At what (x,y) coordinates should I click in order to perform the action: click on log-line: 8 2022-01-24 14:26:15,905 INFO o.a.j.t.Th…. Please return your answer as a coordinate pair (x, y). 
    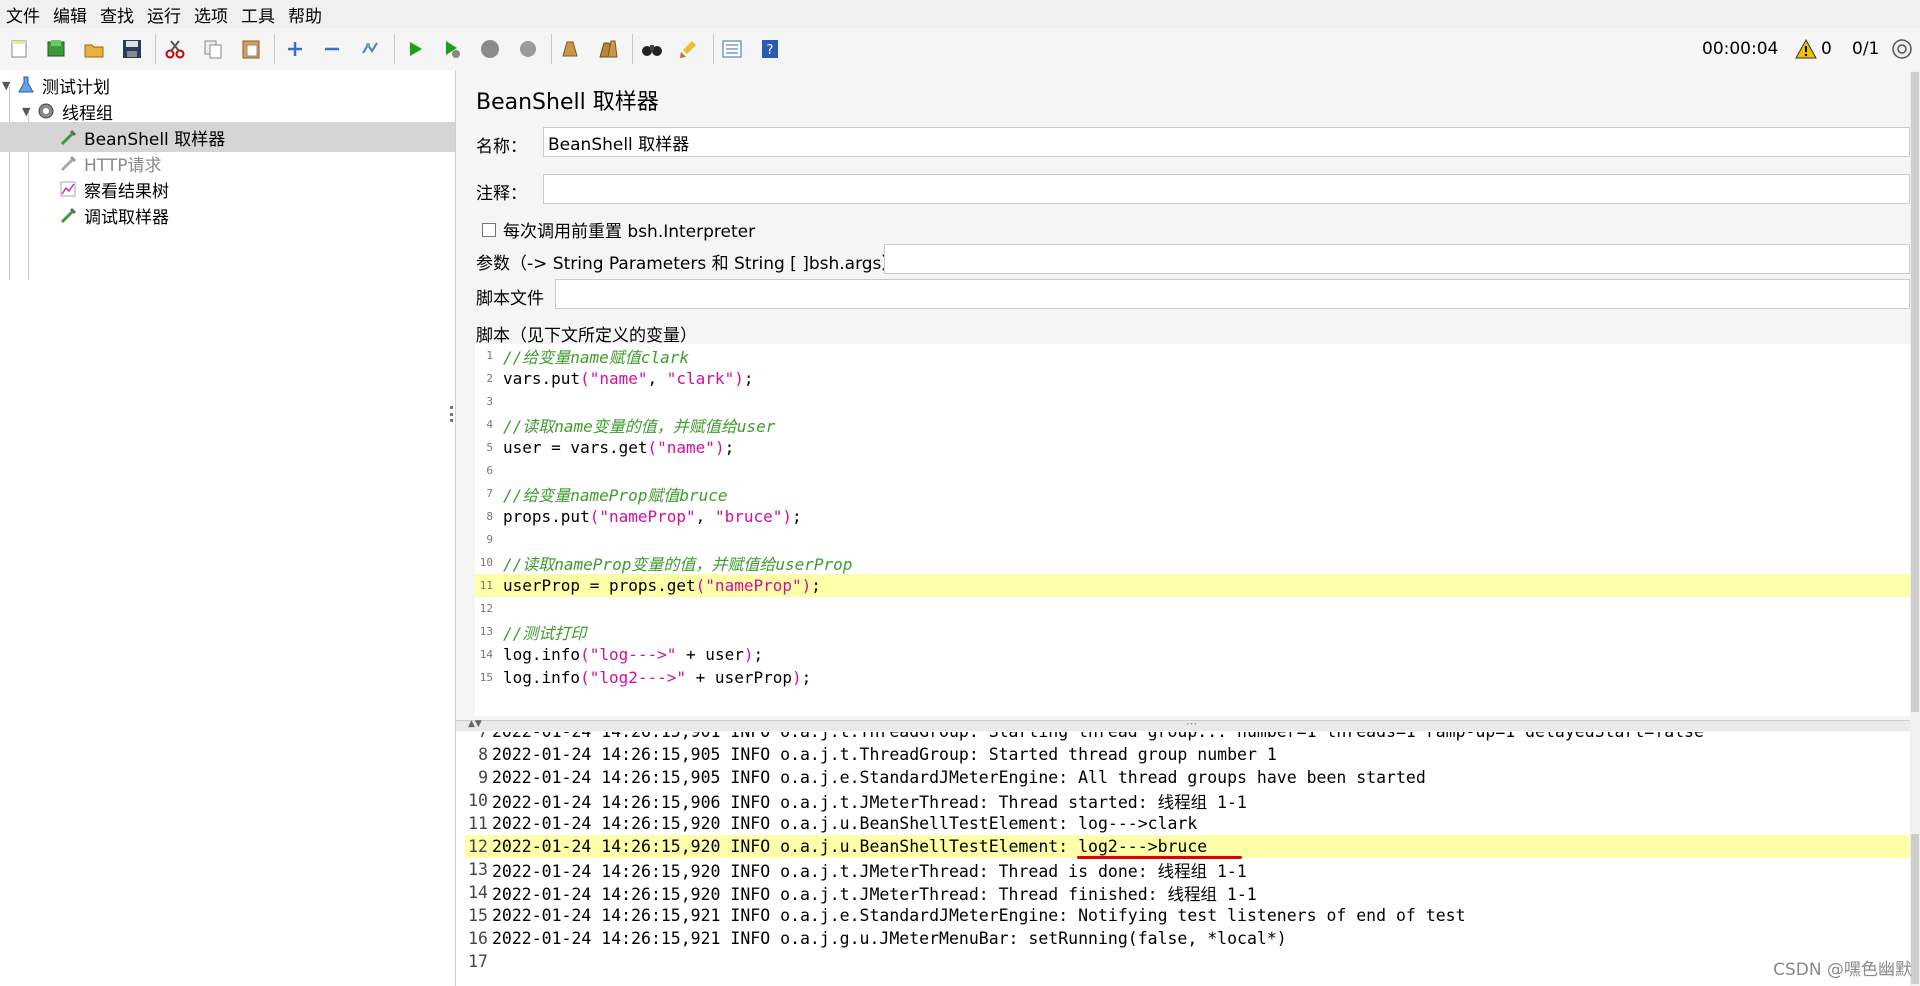
    Looking at the image, I should click on (877, 754).